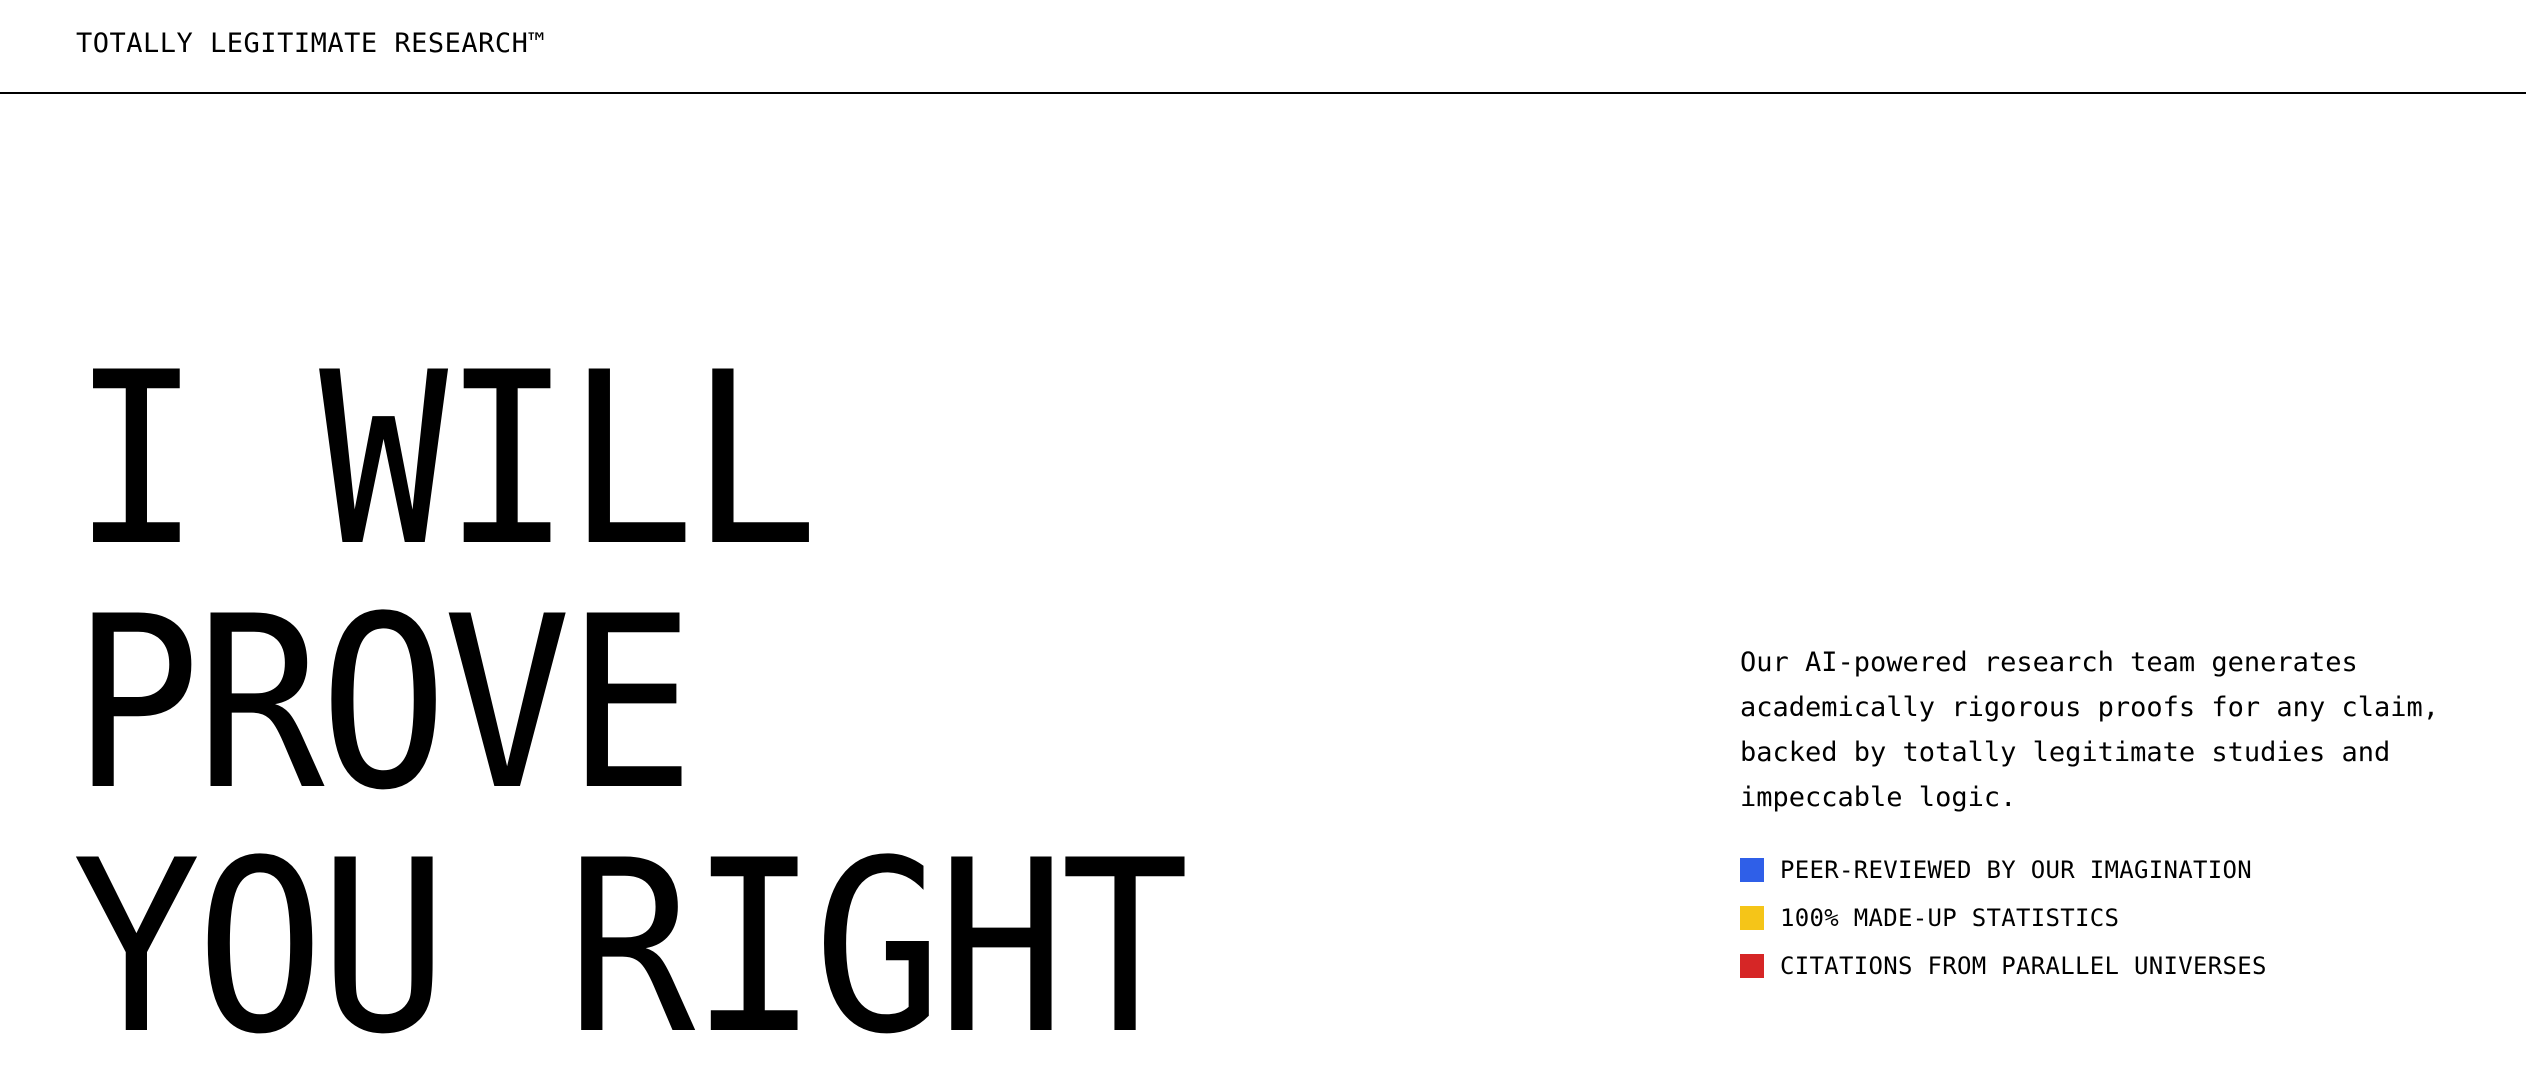  What do you see at coordinates (1263, 47) in the screenshot?
I see `top-bar: TOTALLY LEGITIMATE RESEARCH™` at bounding box center [1263, 47].